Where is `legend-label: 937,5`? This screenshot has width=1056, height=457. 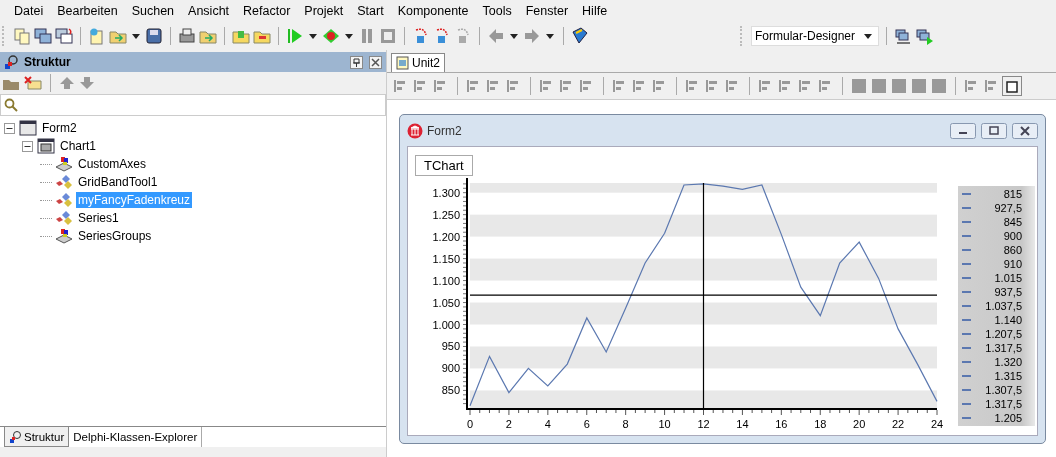
legend-label: 937,5 is located at coordinates (1008, 292).